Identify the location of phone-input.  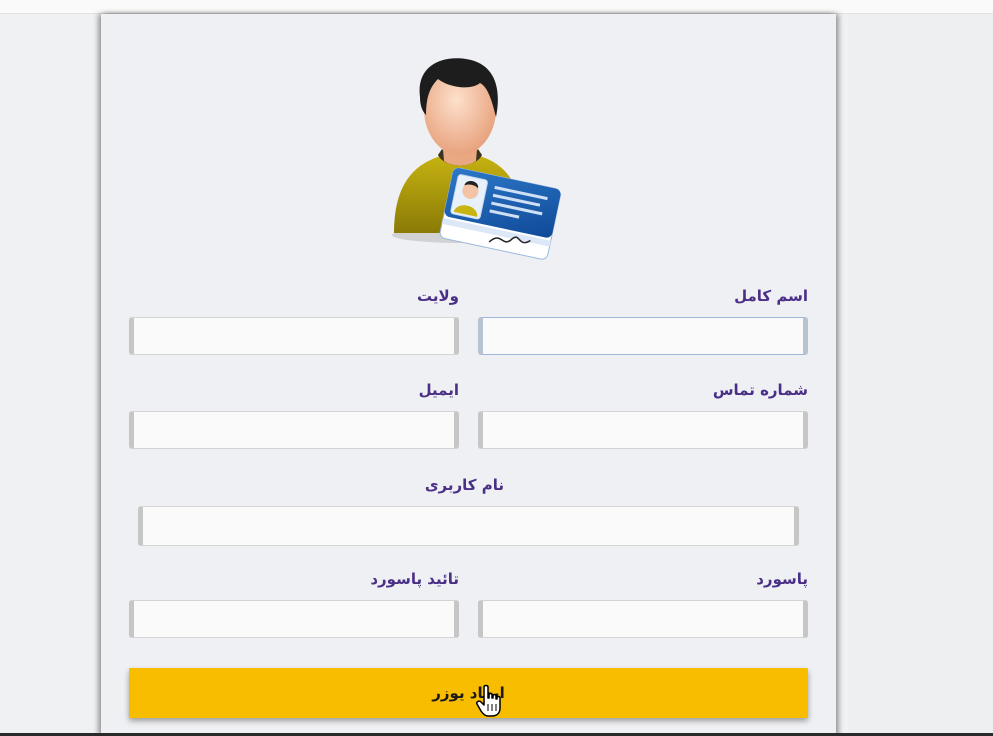
(643, 430).